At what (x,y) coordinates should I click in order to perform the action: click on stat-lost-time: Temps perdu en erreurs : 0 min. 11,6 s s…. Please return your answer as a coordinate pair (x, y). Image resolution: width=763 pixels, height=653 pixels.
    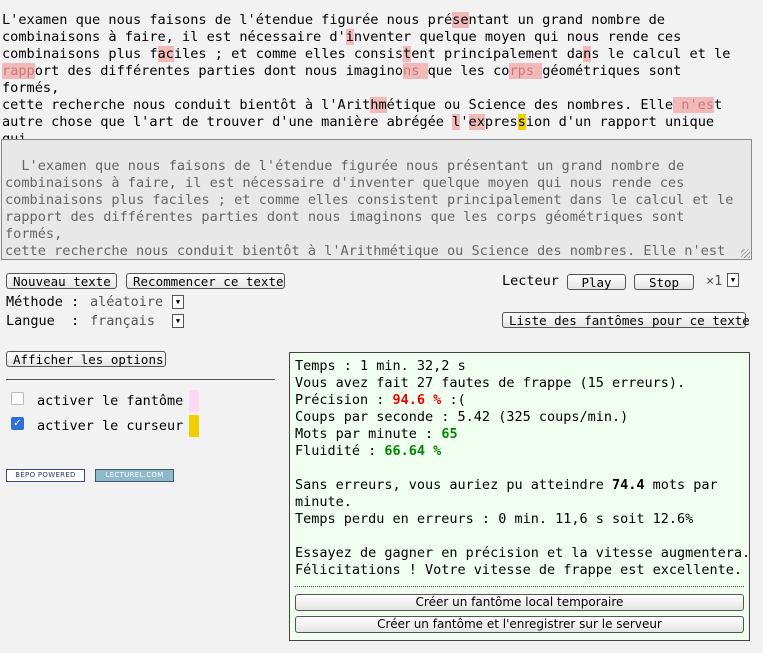
    Looking at the image, I should click on (494, 519).